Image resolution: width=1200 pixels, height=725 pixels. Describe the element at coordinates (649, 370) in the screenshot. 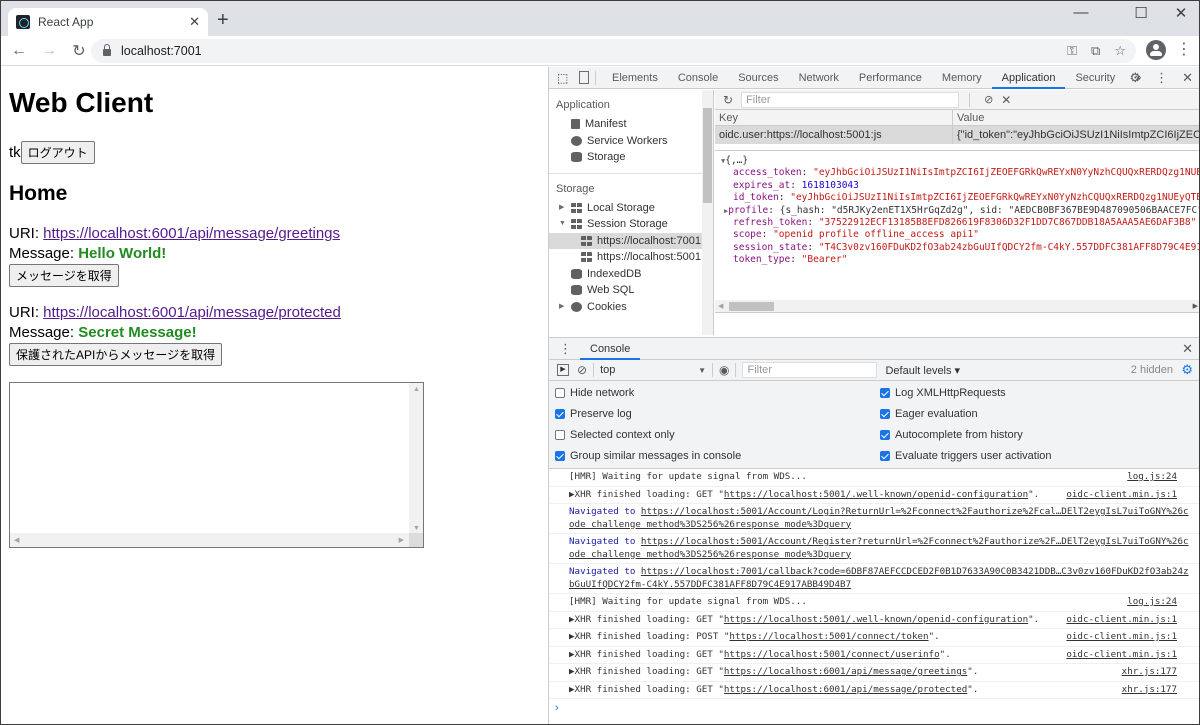

I see `context-selector: top` at that location.